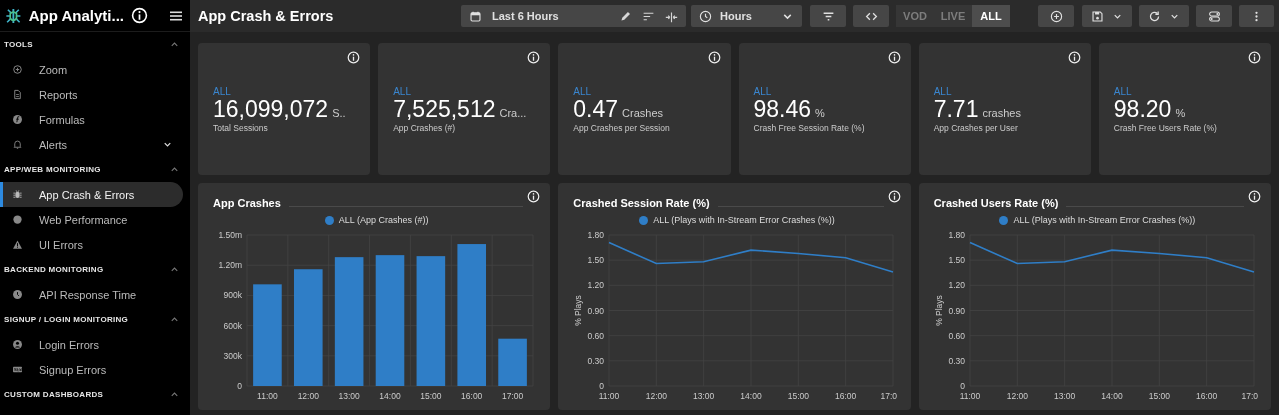 This screenshot has height=415, width=1279. Describe the element at coordinates (1107, 16) in the screenshot. I see `save-button` at that location.